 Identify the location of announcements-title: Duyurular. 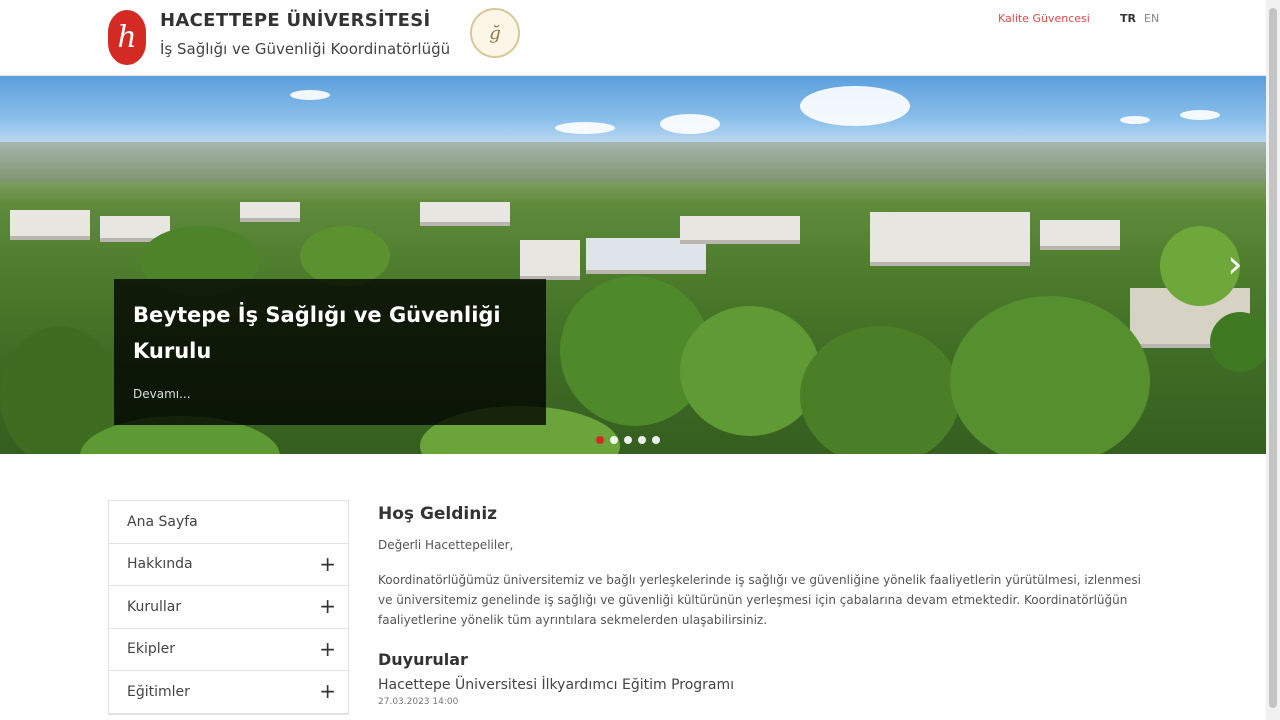
(423, 659).